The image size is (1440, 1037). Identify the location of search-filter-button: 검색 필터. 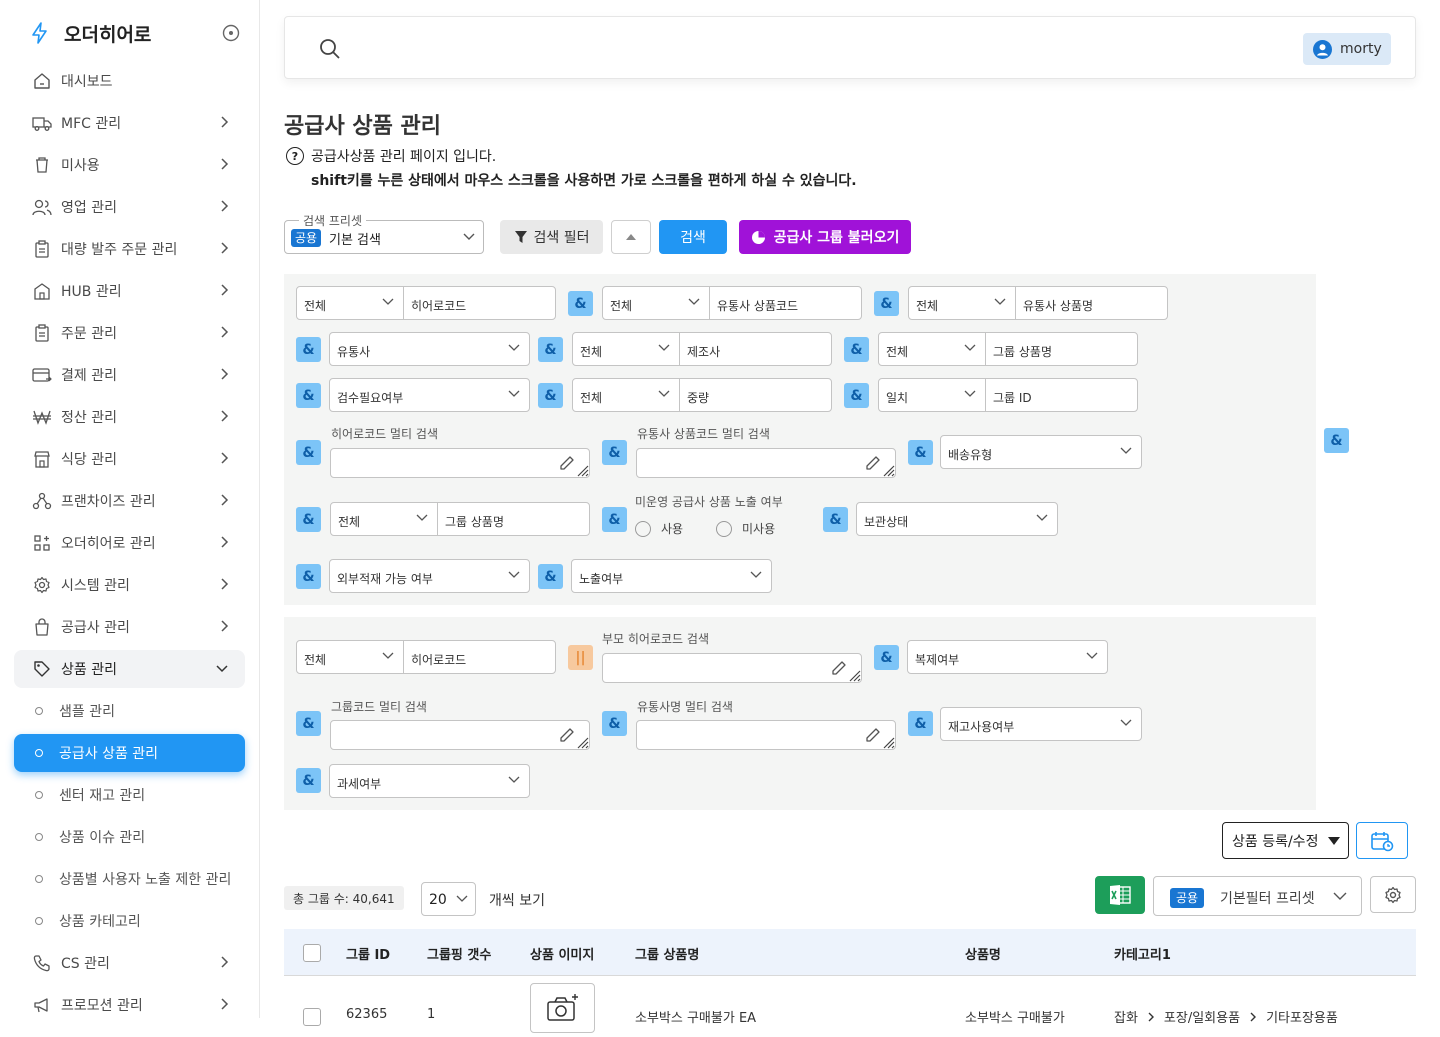
(551, 237).